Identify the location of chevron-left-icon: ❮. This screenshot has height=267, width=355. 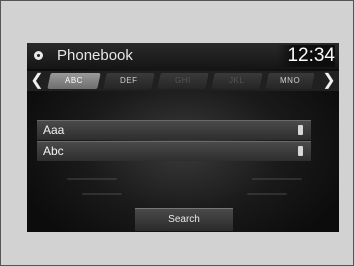
(37, 81).